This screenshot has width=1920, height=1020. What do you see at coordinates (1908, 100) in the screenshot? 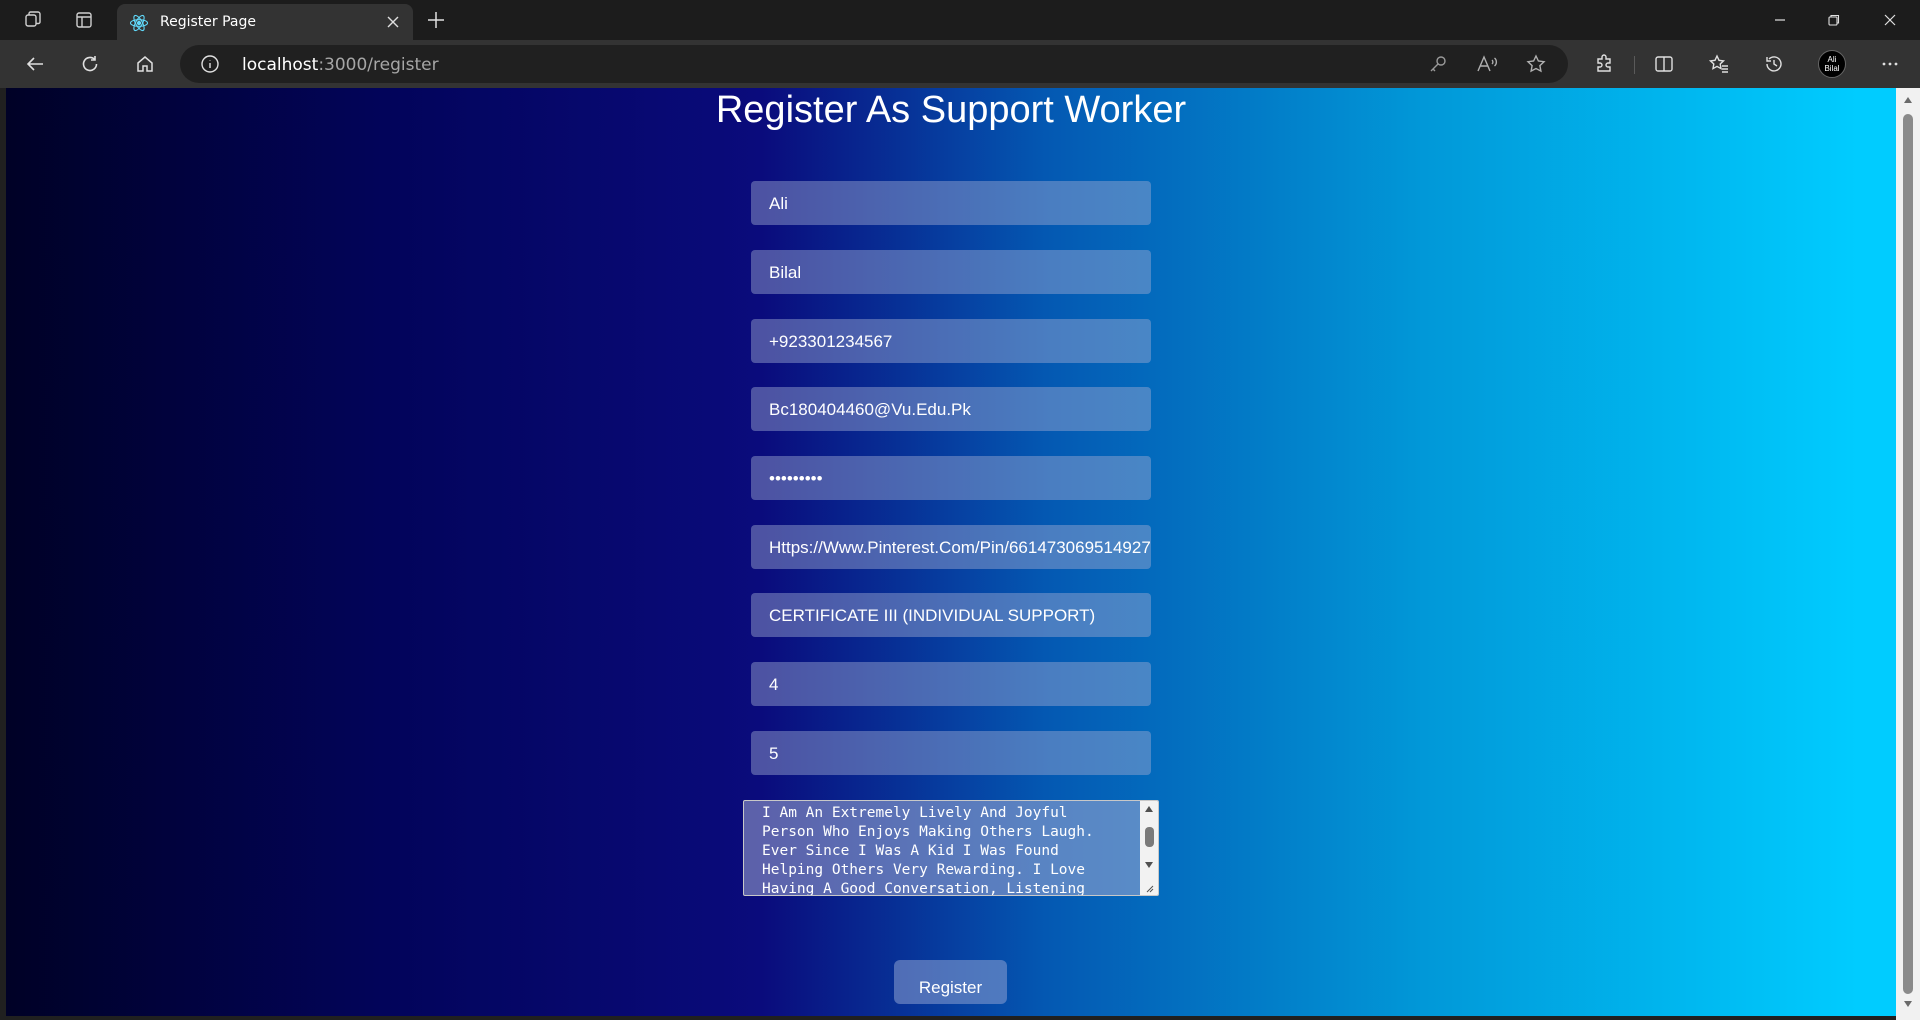
I see `page-scroll-up-icon` at bounding box center [1908, 100].